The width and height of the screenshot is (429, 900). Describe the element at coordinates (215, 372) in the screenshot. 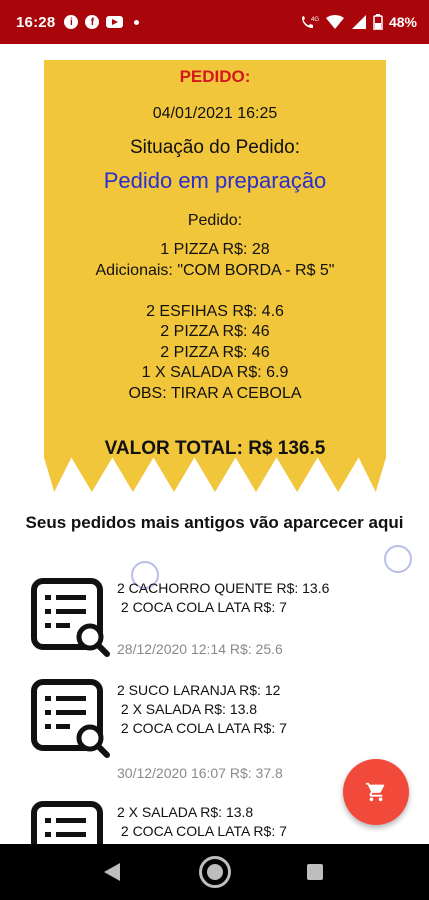

I see `order-line: 1 X SALADA R$: 6.9` at that location.